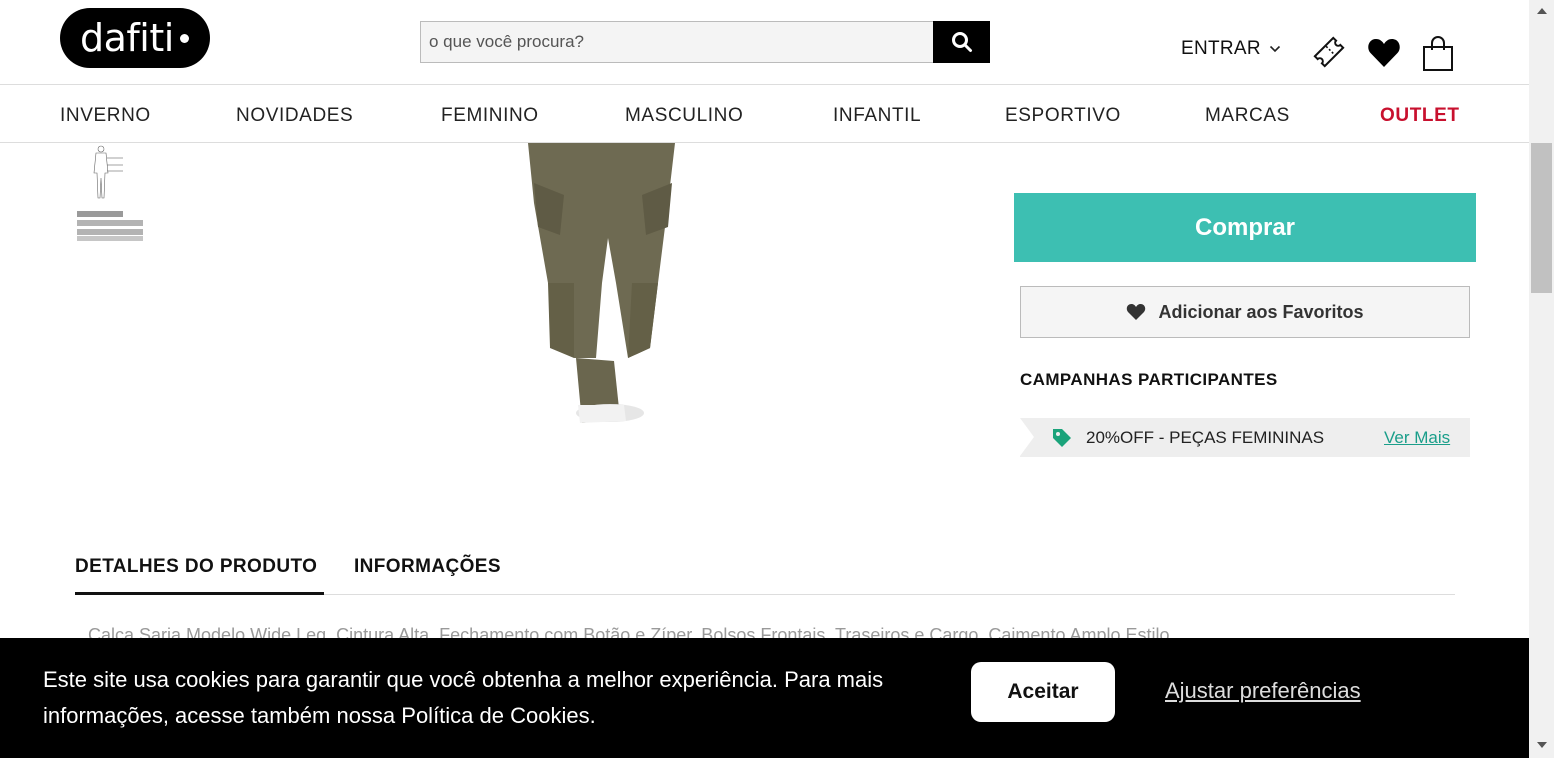 Image resolution: width=1554 pixels, height=758 pixels. Describe the element at coordinates (110, 193) in the screenshot. I see `size-chart-image` at that location.